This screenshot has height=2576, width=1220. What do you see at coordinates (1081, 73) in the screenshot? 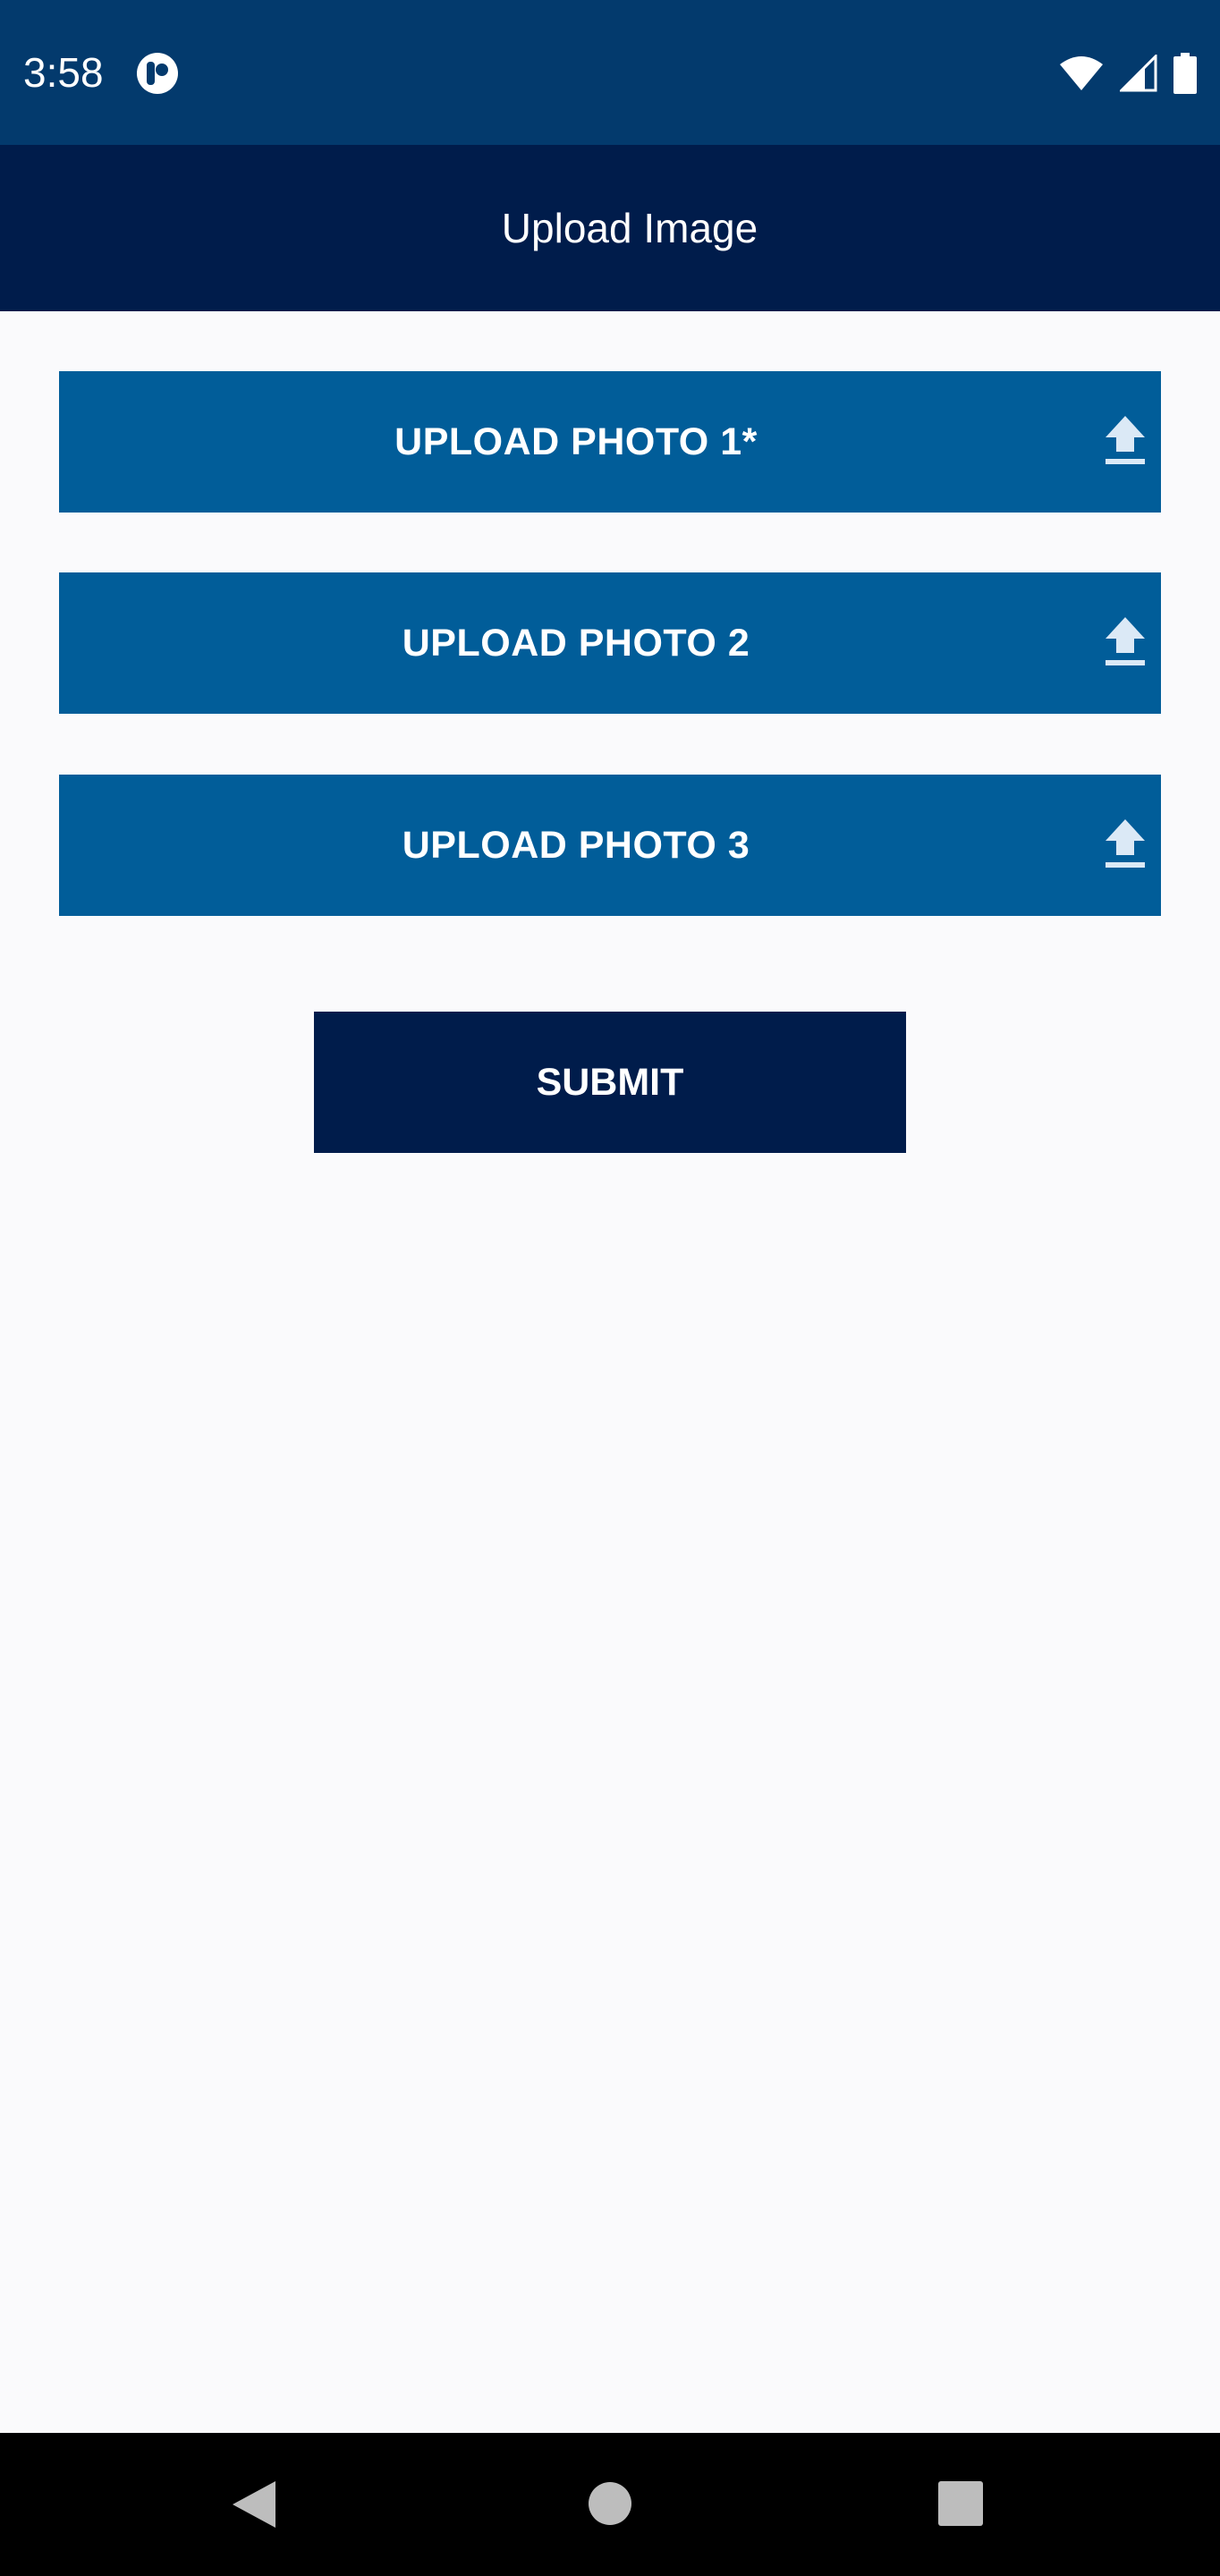
I see `wifi-icon` at bounding box center [1081, 73].